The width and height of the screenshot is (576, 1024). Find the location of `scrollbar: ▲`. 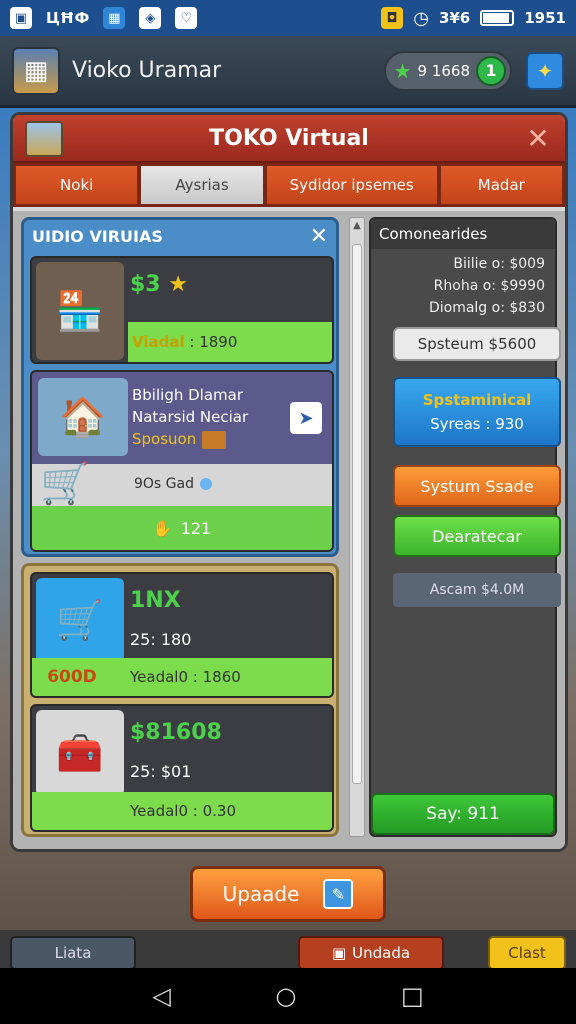

scrollbar: ▲ is located at coordinates (357, 527).